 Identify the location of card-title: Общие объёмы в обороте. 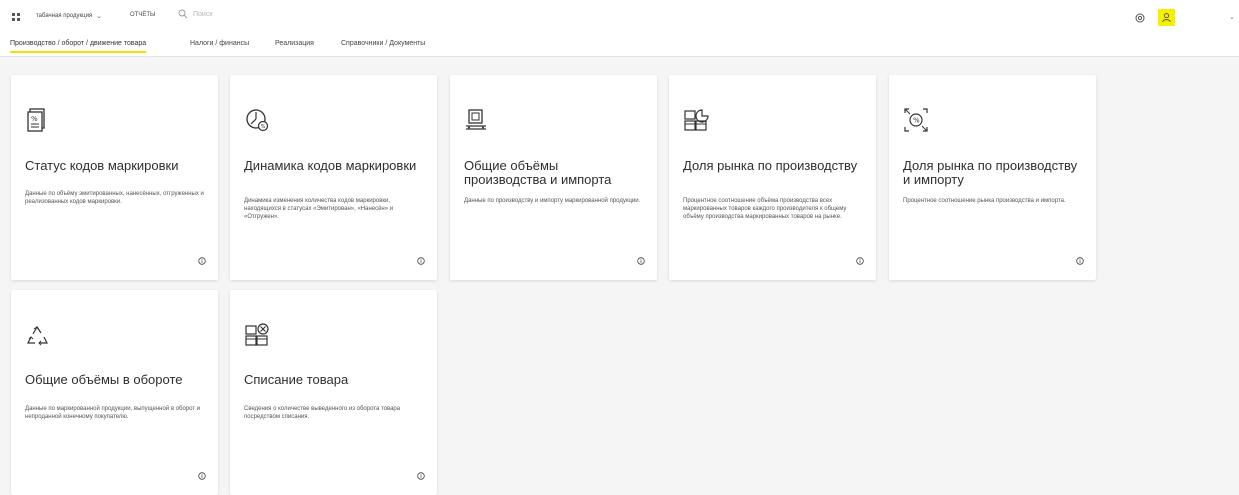
(104, 379).